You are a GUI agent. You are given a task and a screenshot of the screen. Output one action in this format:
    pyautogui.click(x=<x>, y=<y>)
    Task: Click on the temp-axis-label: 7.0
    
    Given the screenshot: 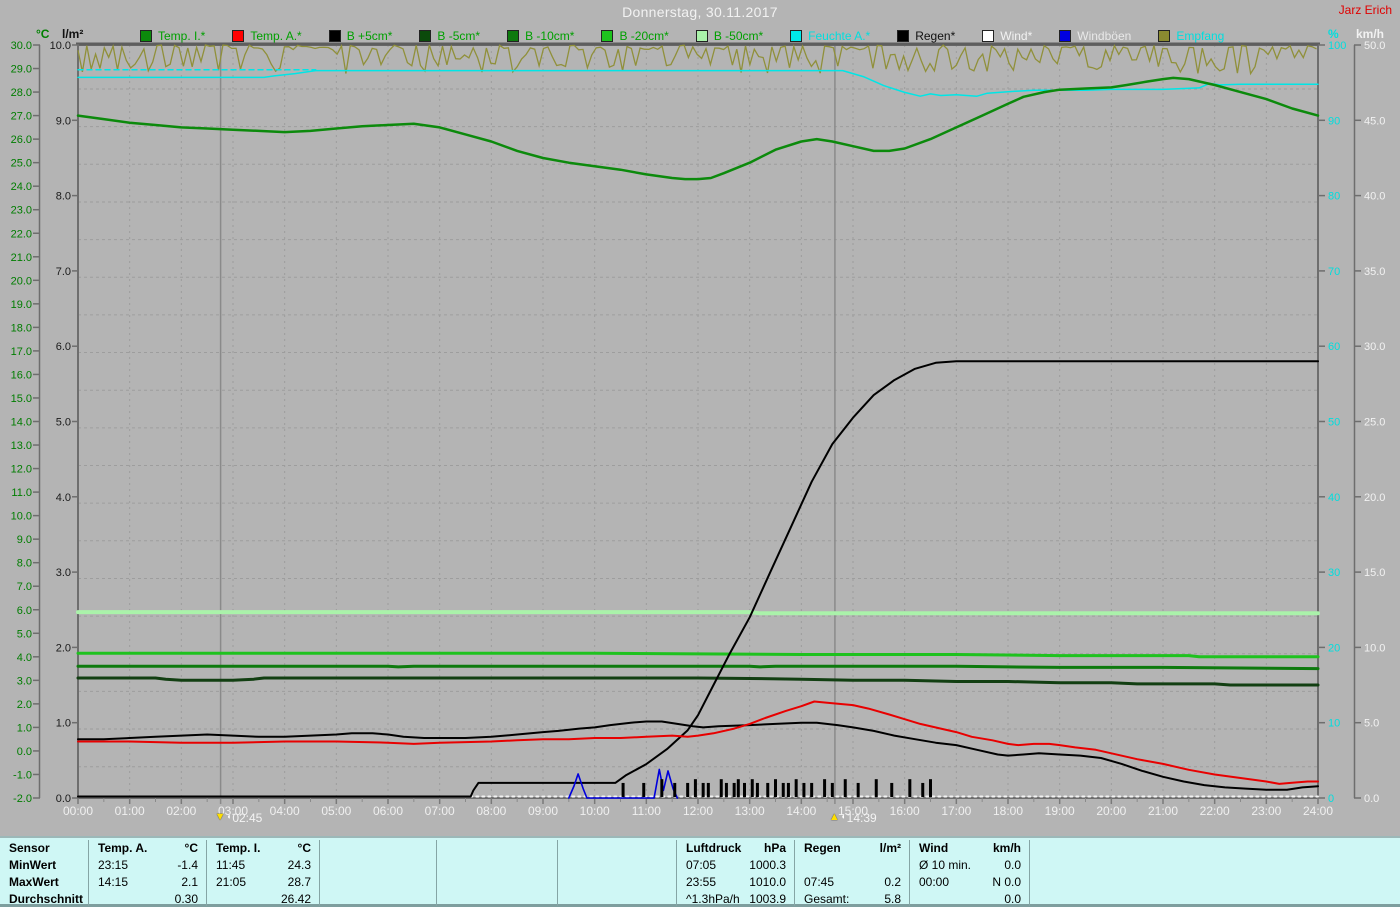 What is the action you would take?
    pyautogui.click(x=24, y=587)
    